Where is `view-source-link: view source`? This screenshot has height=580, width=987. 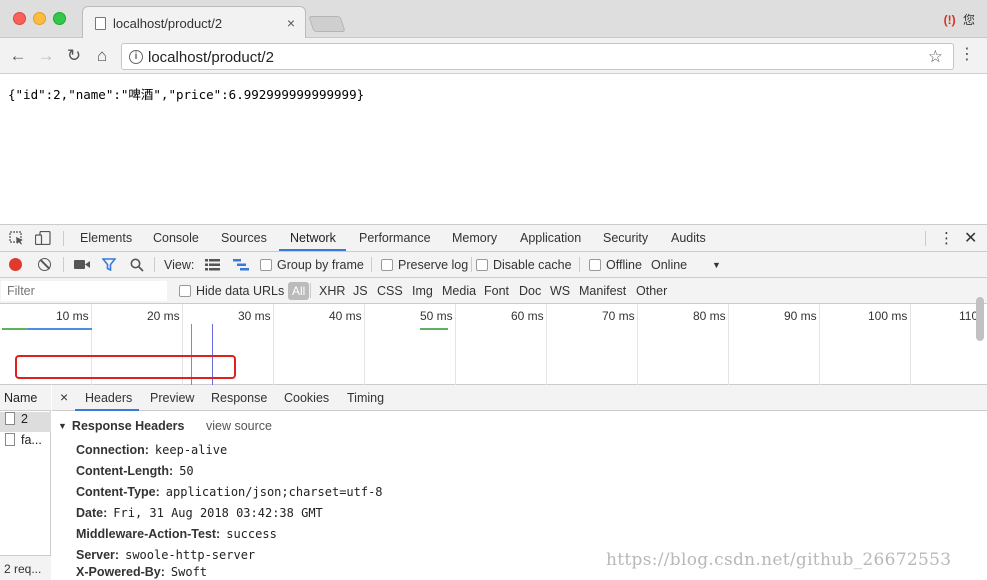
view-source-link: view source is located at coordinates (239, 426).